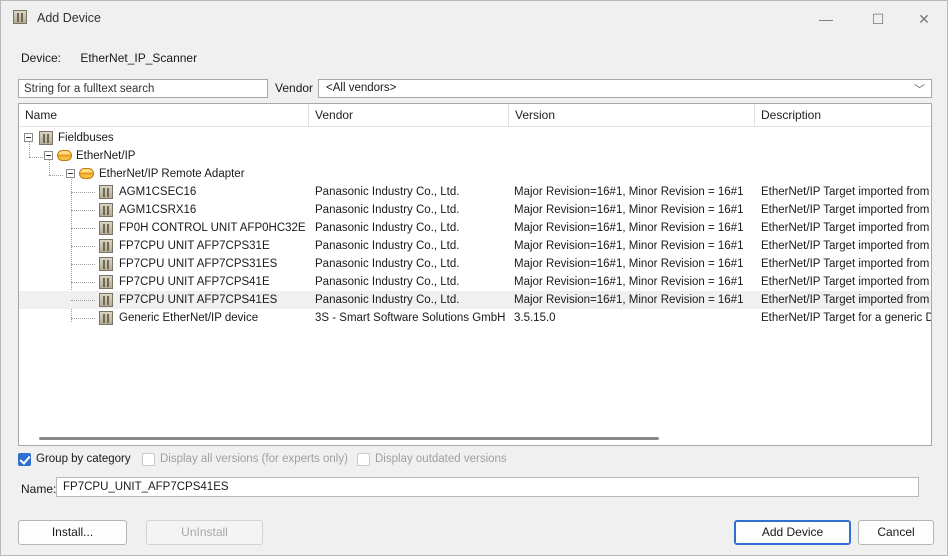 Image resolution: width=948 pixels, height=556 pixels. Describe the element at coordinates (204, 532) in the screenshot. I see `uninstall-button: UnInstall` at that location.